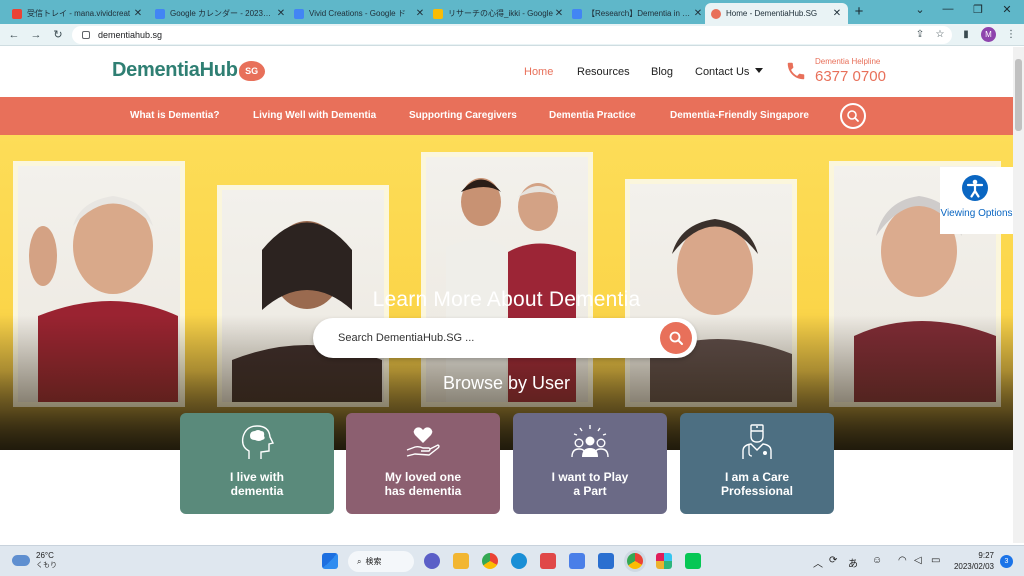 The height and width of the screenshot is (576, 1024). What do you see at coordinates (14, 35) in the screenshot?
I see `back-icon: ←` at bounding box center [14, 35].